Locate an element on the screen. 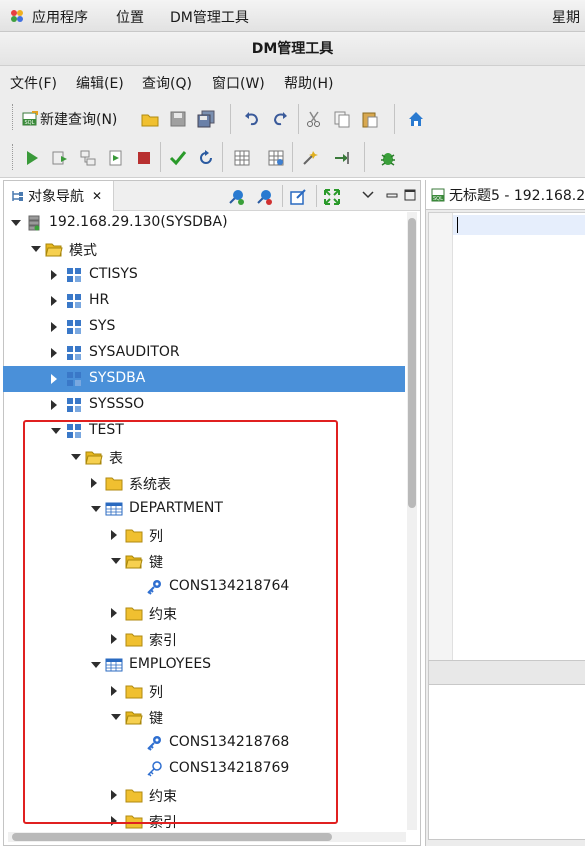 This screenshot has height=846, width=585. tree-item: 表 is located at coordinates (204, 457).